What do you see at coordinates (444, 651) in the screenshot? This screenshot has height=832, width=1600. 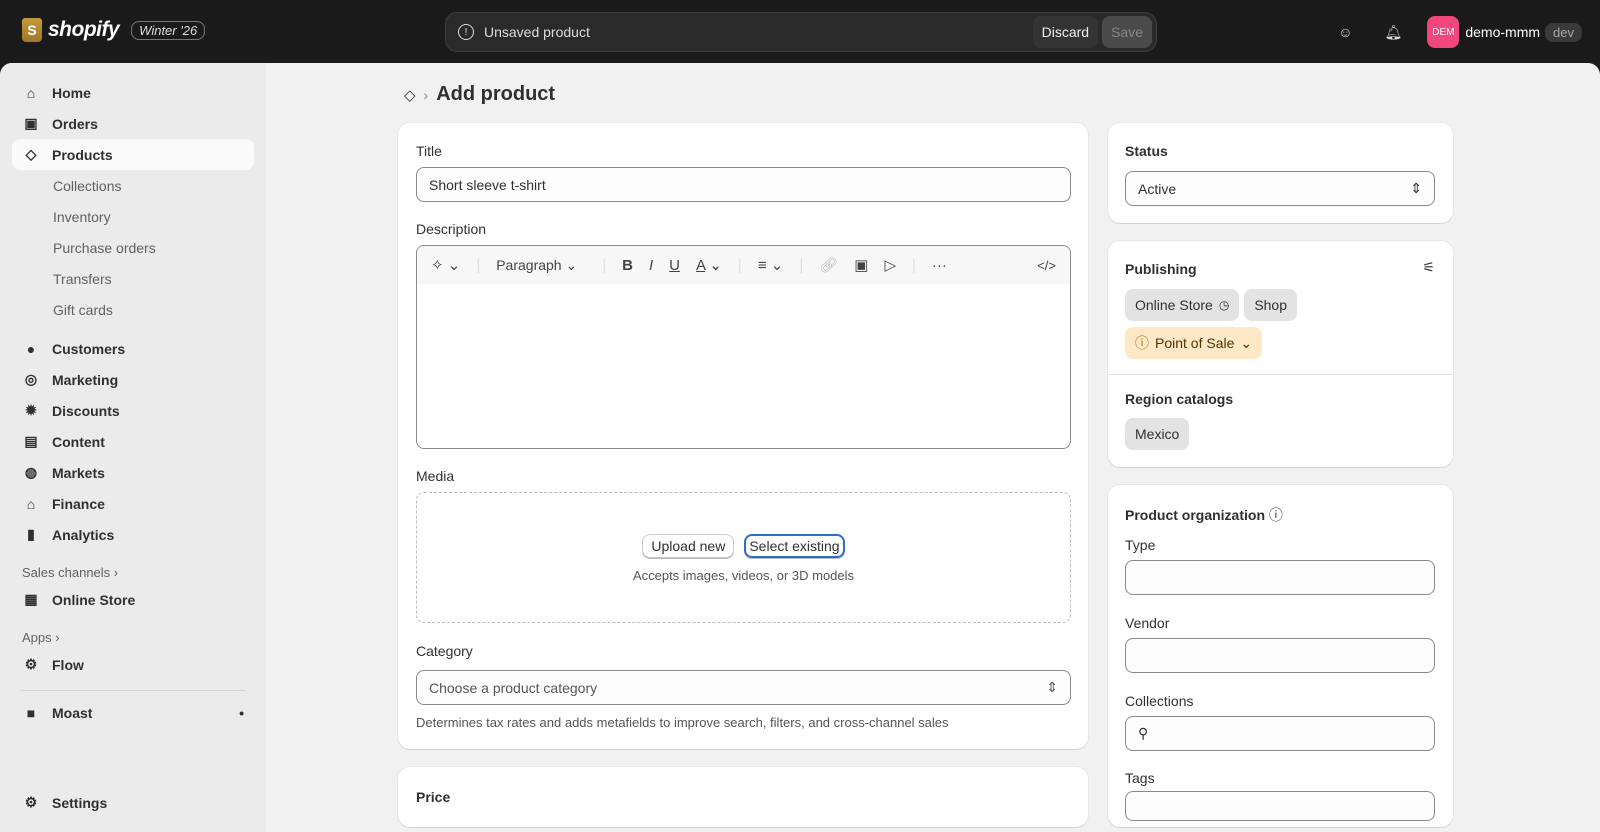 I see `category-label: Category` at bounding box center [444, 651].